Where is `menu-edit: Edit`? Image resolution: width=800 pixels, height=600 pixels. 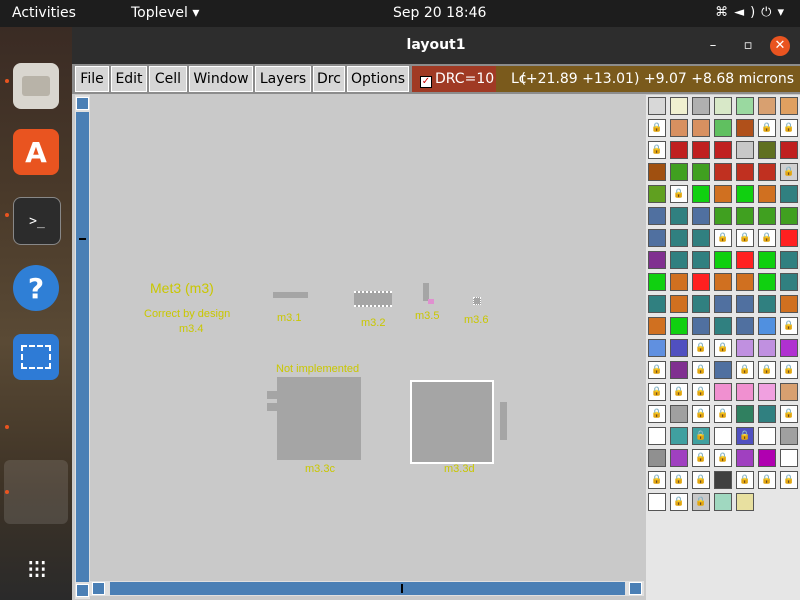 menu-edit: Edit is located at coordinates (129, 79).